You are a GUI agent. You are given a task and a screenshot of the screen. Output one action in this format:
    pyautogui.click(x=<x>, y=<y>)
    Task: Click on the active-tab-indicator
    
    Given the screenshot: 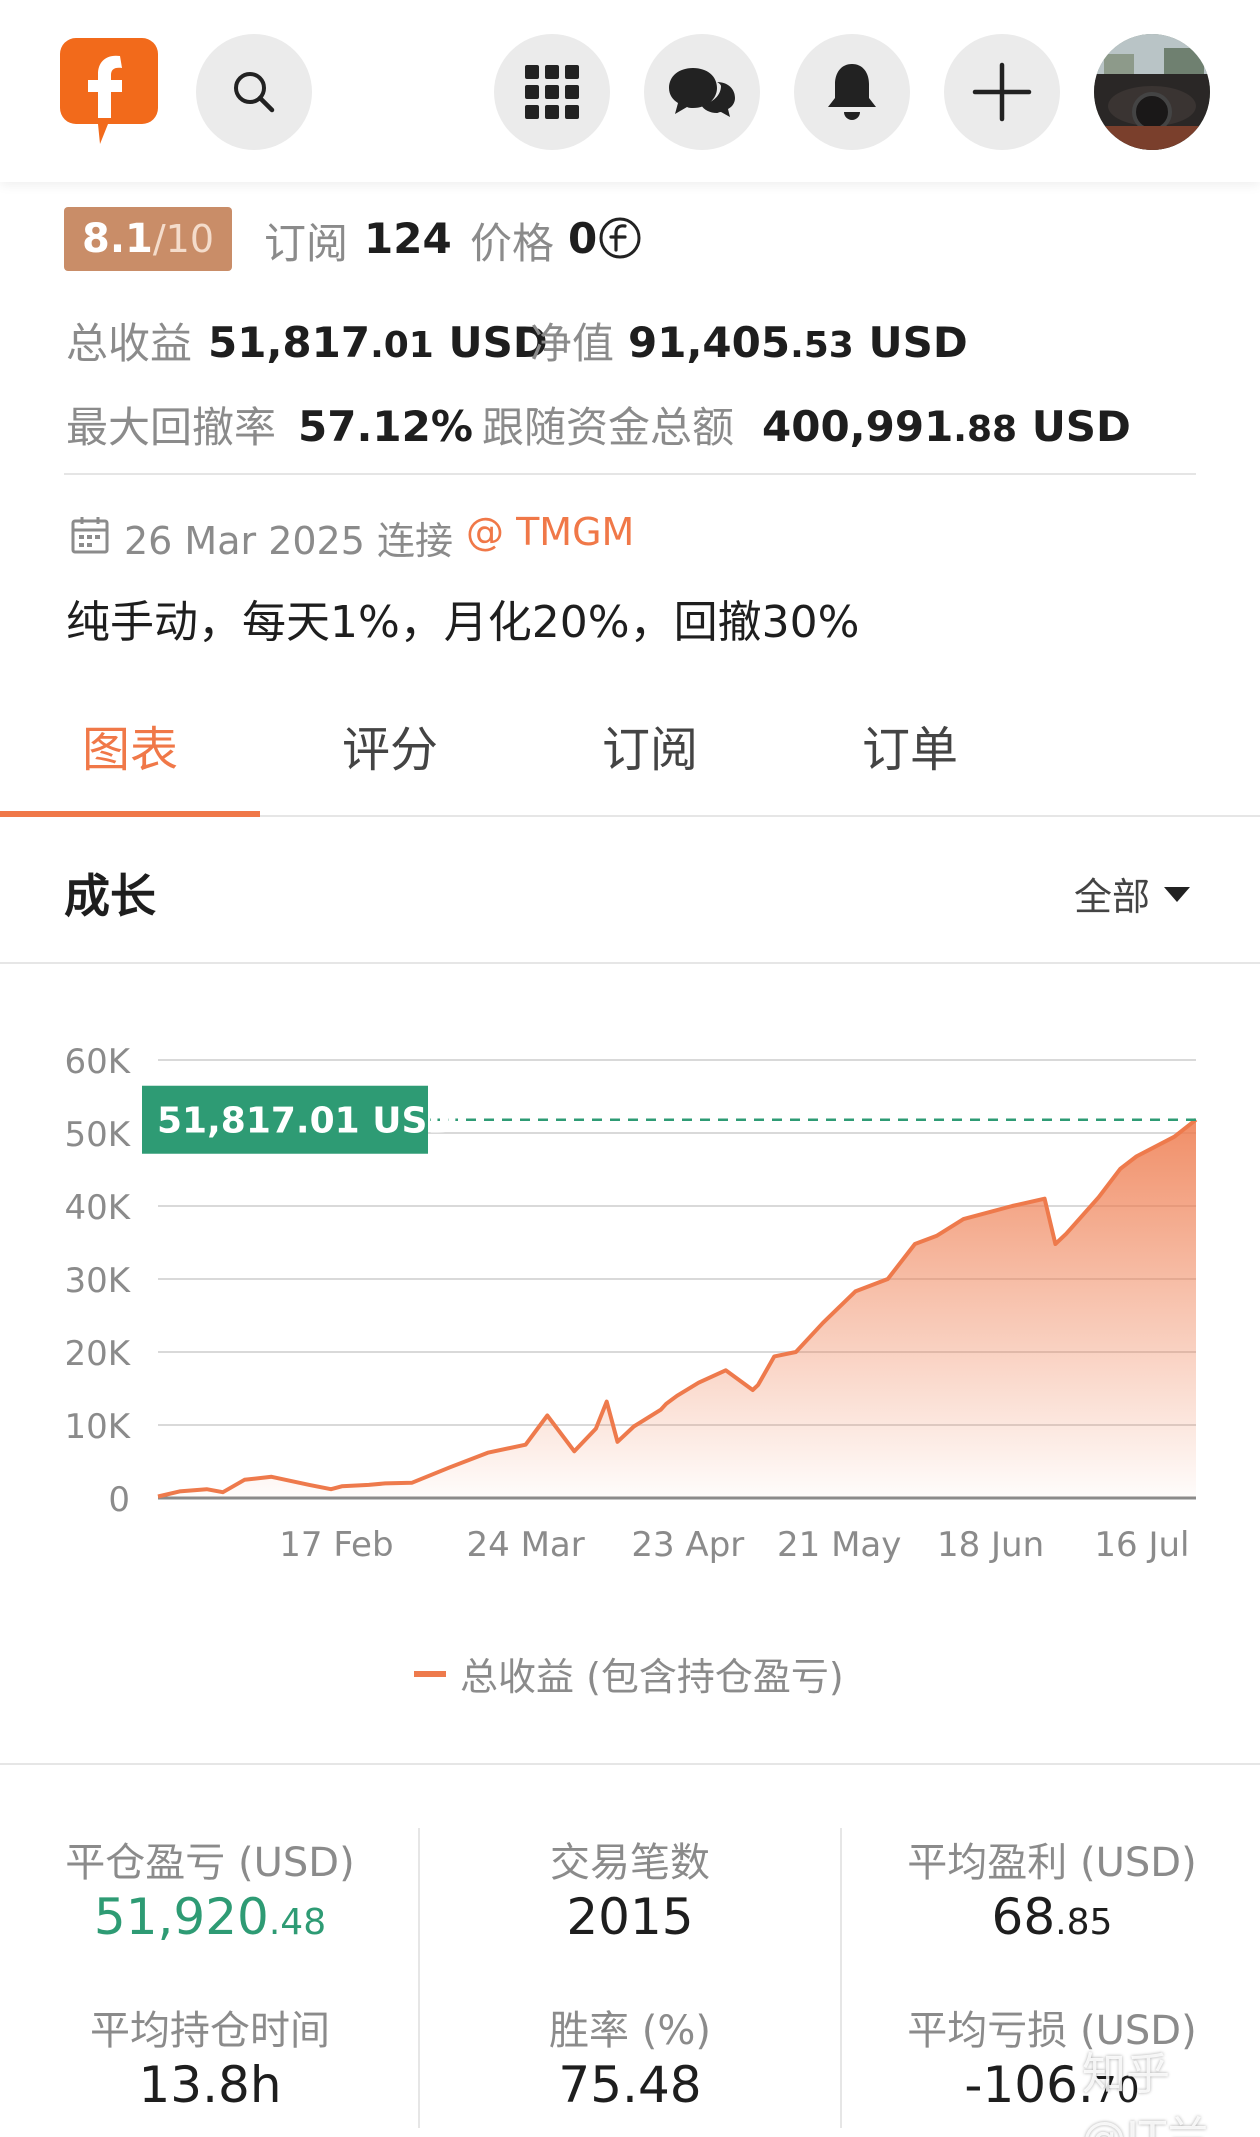 What is the action you would take?
    pyautogui.click(x=130, y=814)
    